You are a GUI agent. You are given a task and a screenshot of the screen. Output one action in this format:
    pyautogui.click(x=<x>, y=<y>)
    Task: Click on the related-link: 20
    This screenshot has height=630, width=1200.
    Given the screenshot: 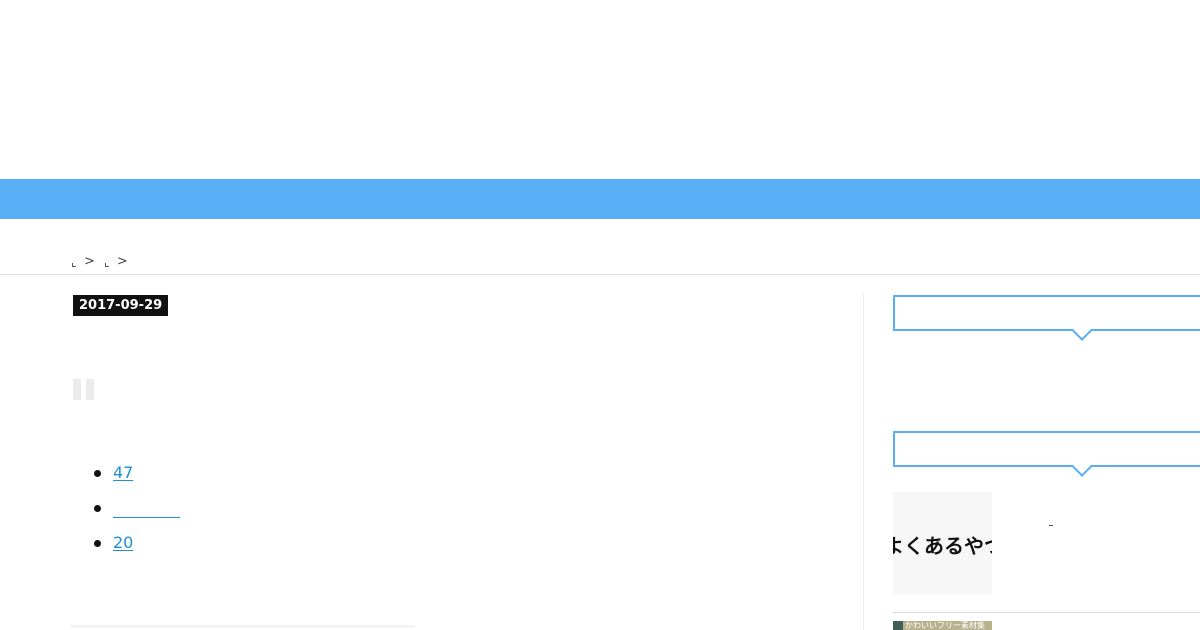 What is the action you would take?
    pyautogui.click(x=132, y=543)
    